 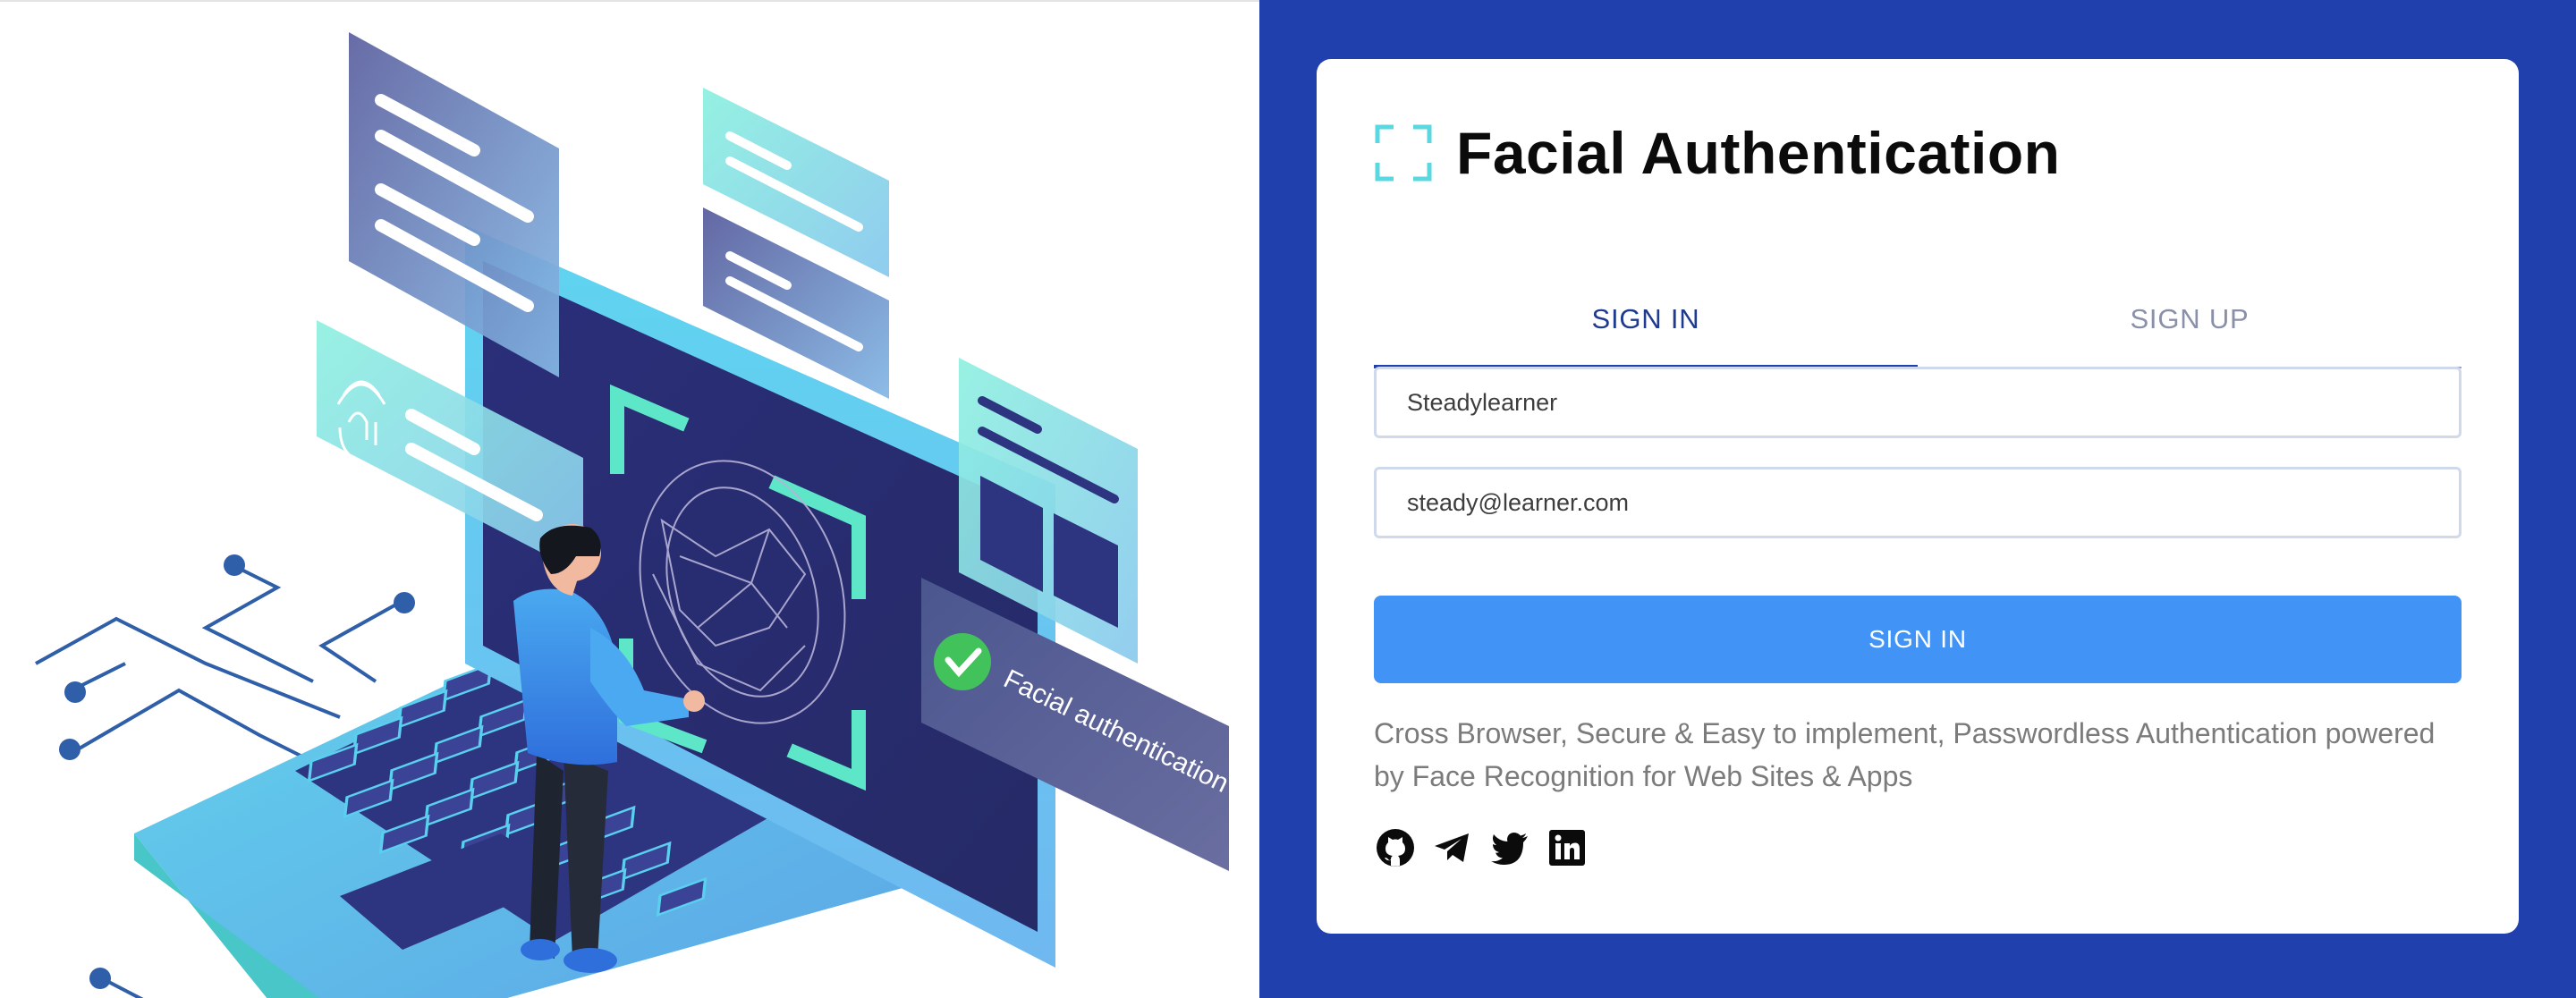 I want to click on username-field, so click(x=1918, y=402).